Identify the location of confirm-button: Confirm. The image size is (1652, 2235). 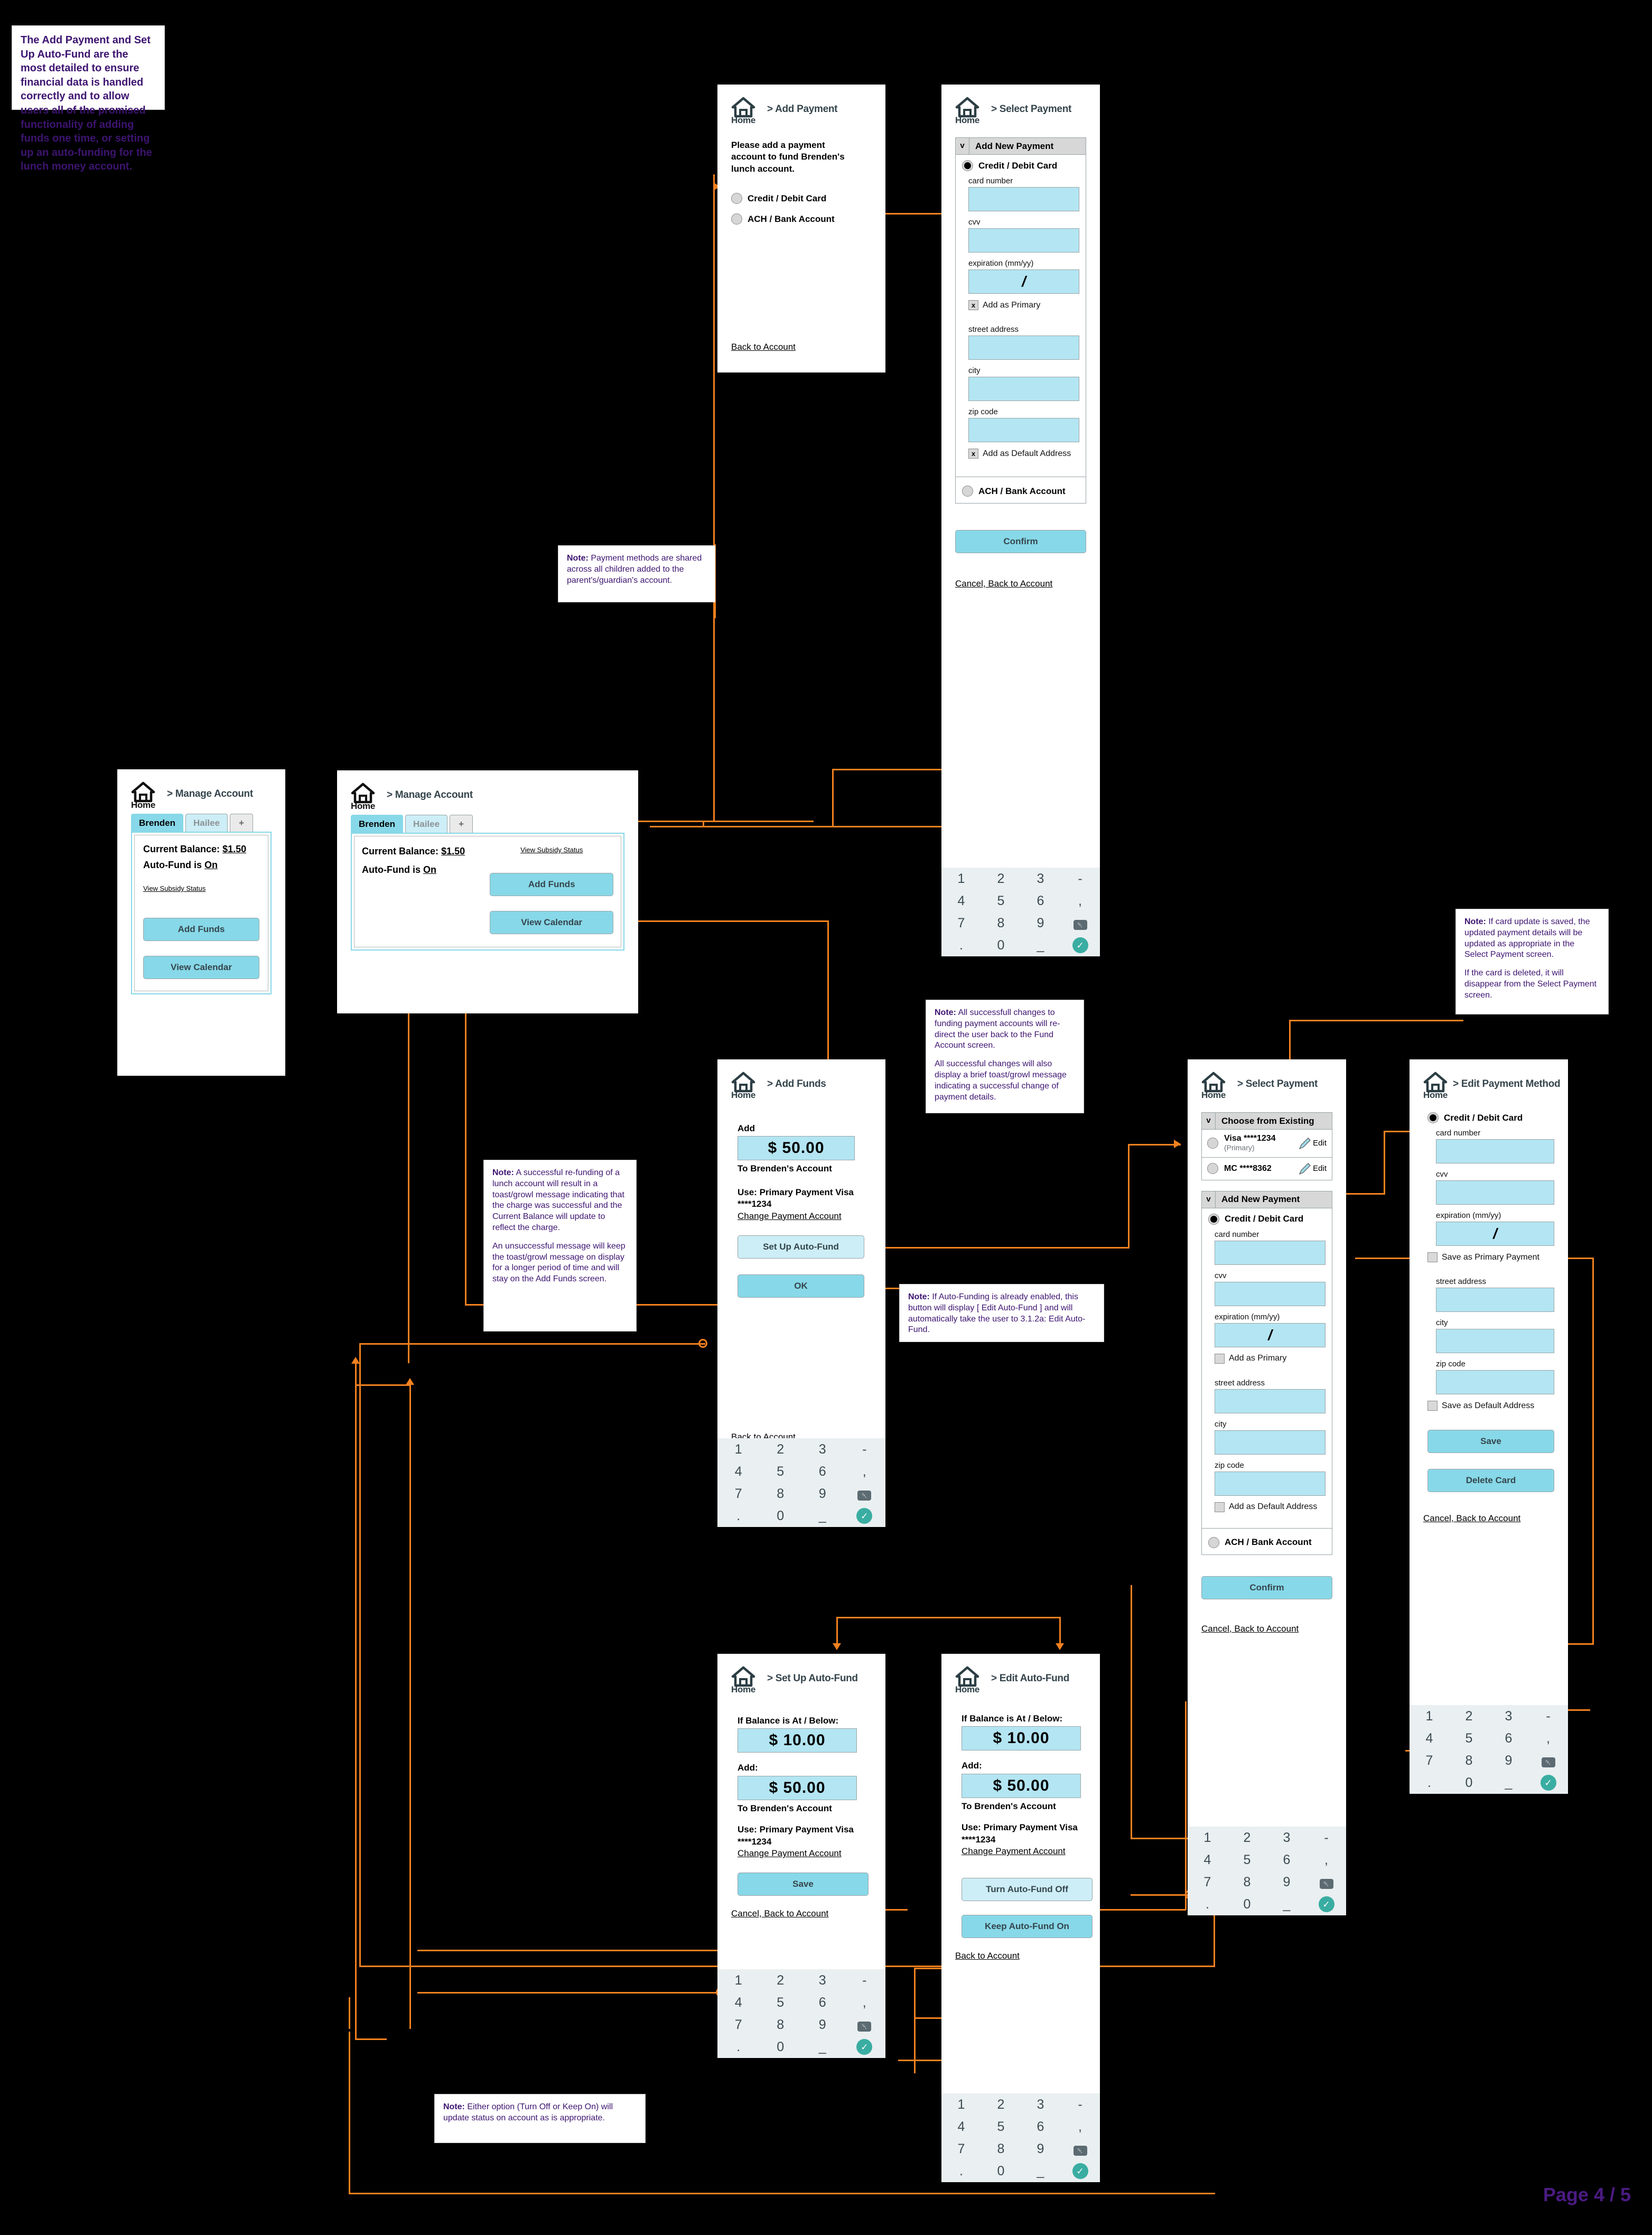
(1020, 541).